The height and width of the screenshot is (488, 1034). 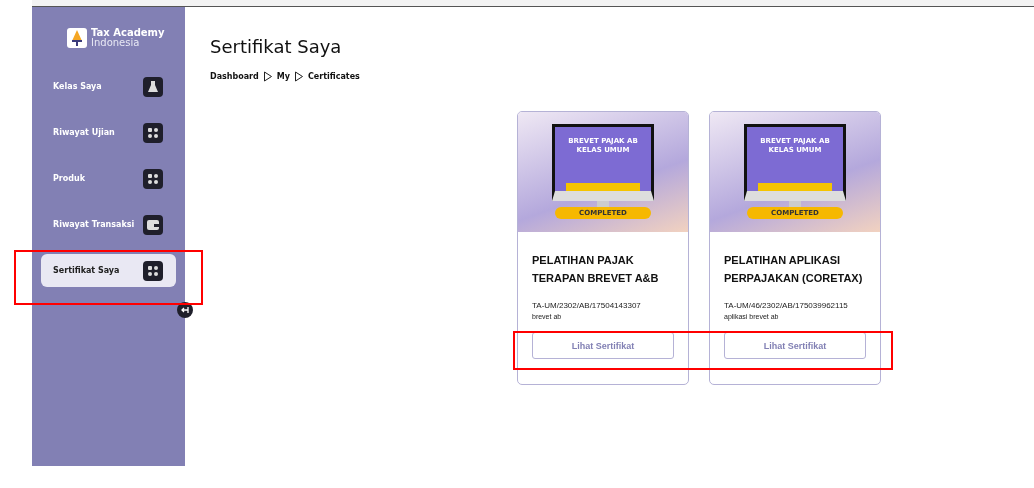 What do you see at coordinates (77, 38) in the screenshot?
I see `logo-icon` at bounding box center [77, 38].